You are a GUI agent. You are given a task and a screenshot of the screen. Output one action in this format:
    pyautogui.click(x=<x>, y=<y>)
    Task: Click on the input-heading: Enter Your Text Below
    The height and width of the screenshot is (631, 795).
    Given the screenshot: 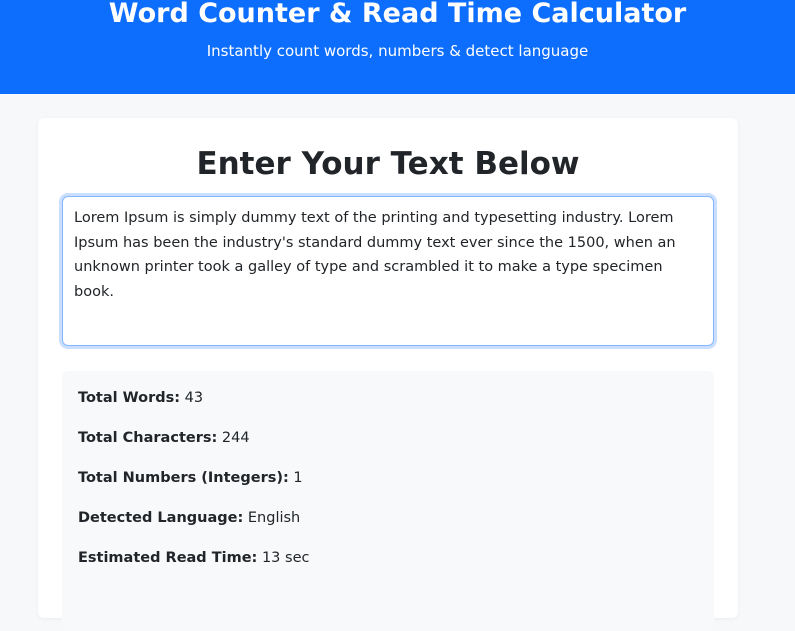 What is the action you would take?
    pyautogui.click(x=388, y=164)
    